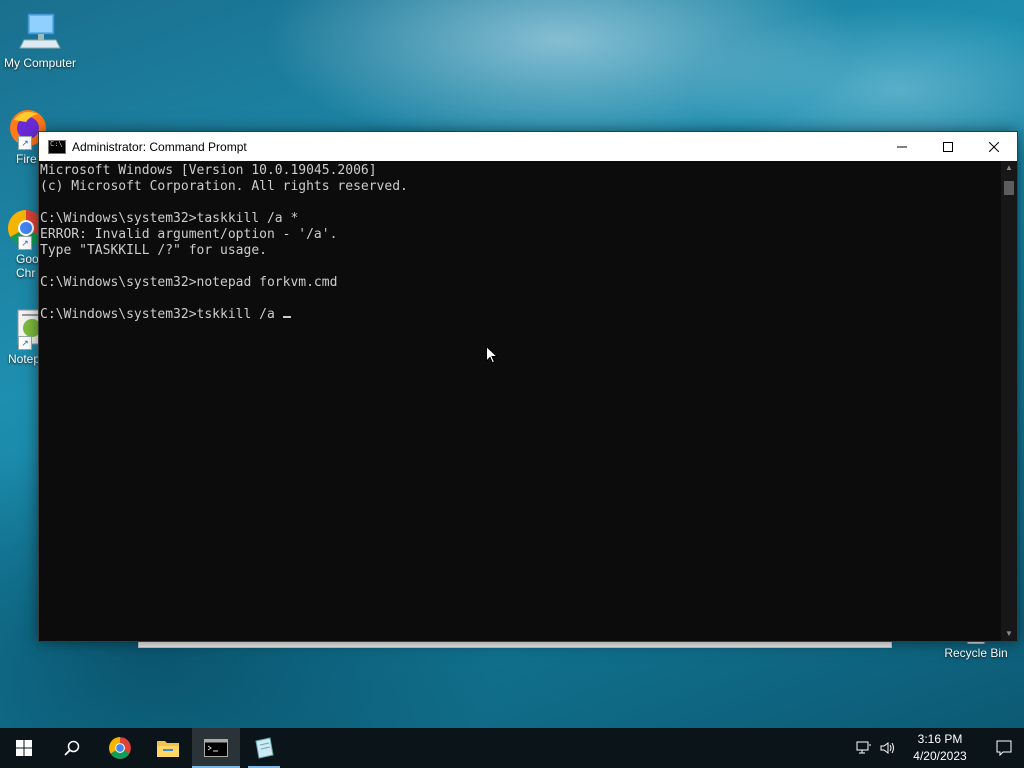  I want to click on scroll-up-icon: ▲, so click(1009, 168).